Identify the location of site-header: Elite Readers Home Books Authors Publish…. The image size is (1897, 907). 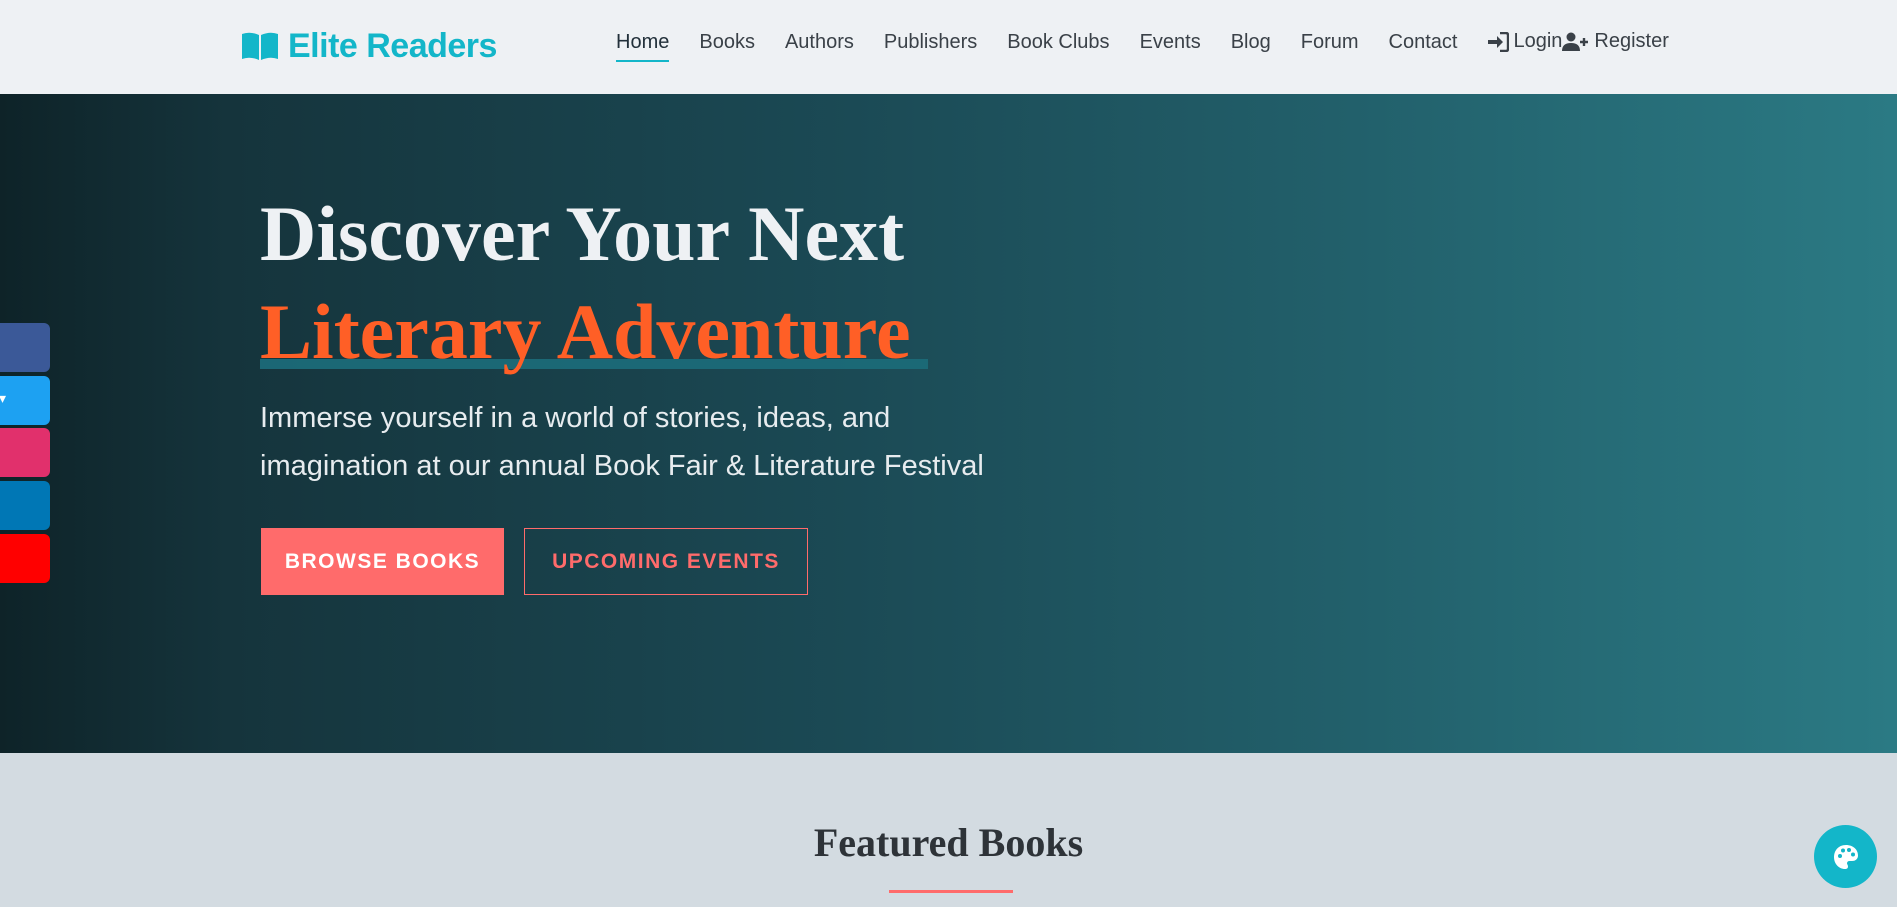
(948, 47).